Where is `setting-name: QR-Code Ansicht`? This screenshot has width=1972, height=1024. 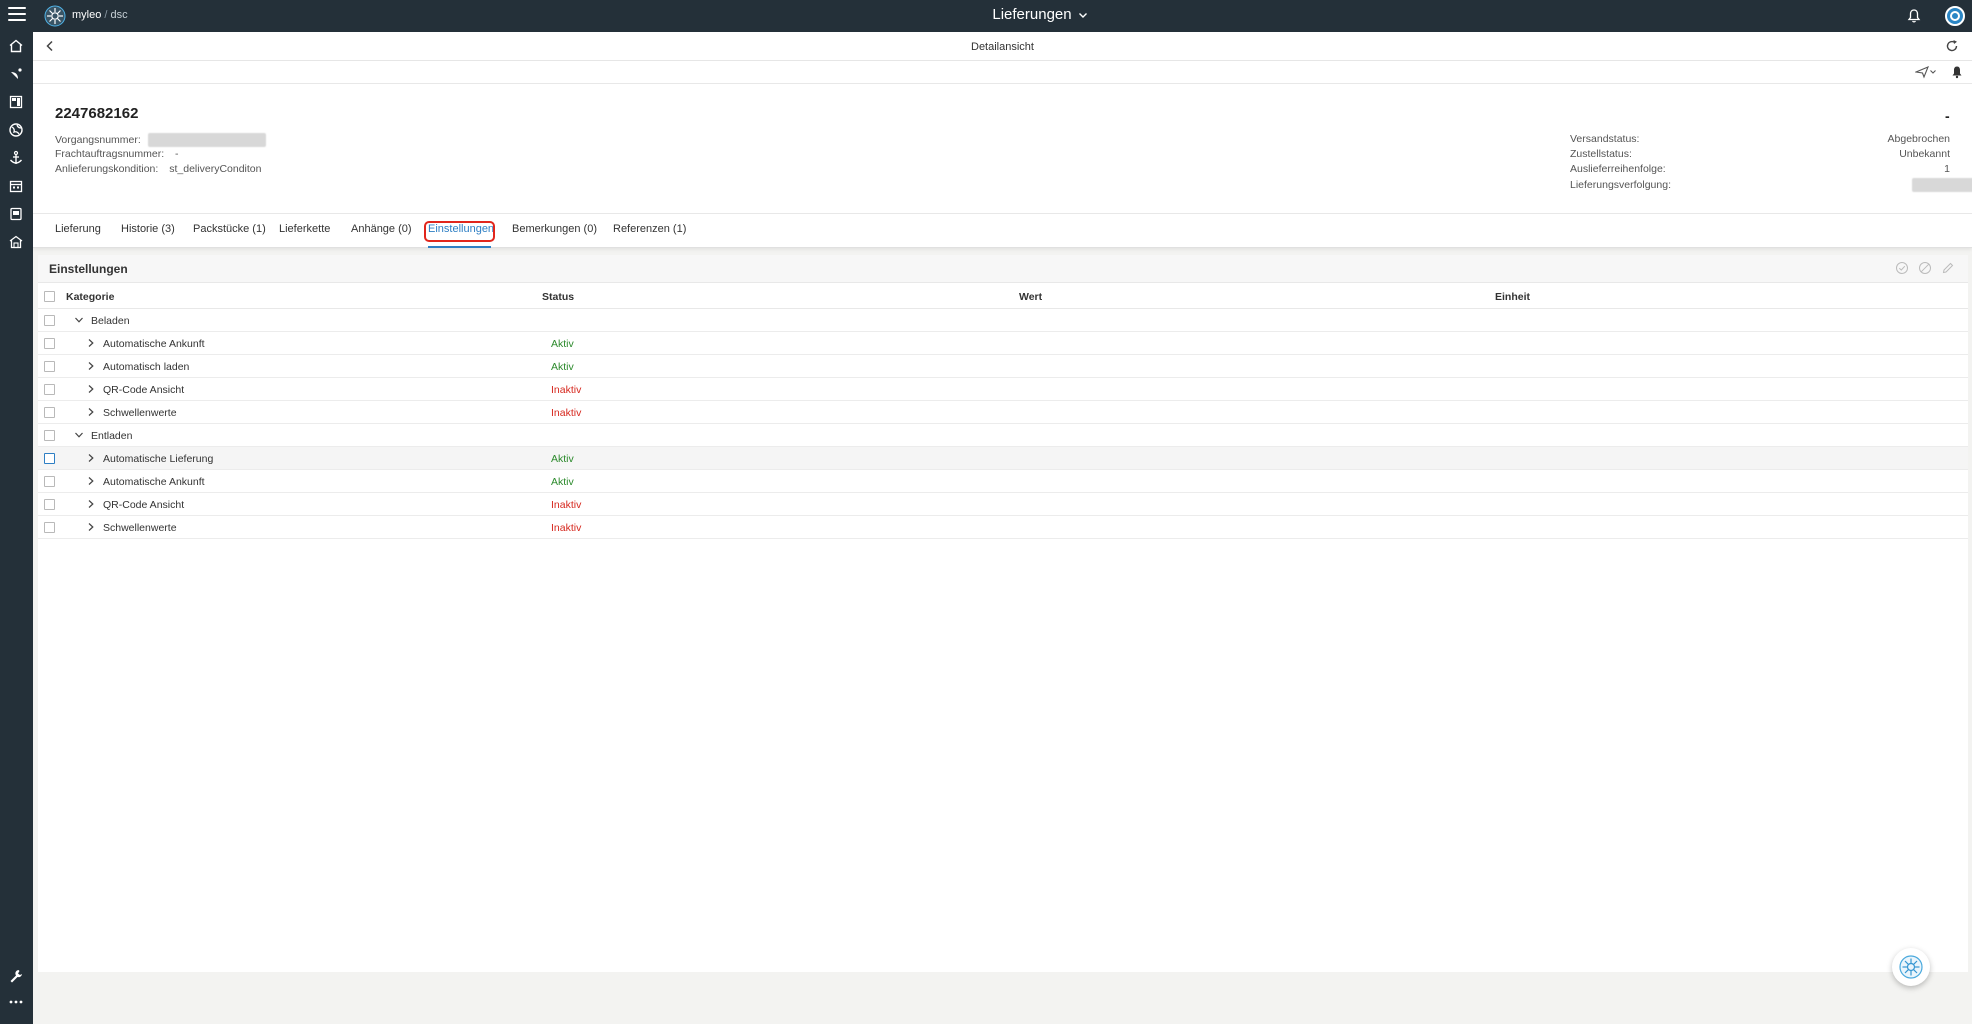
setting-name: QR-Code Ansicht is located at coordinates (144, 390).